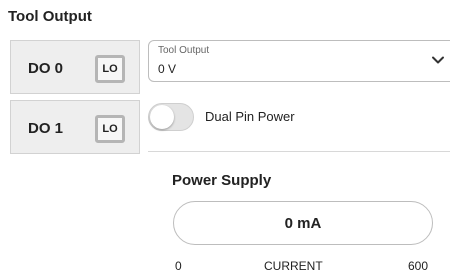  What do you see at coordinates (299, 61) in the screenshot?
I see `tool-output-voltage-select: Tool Output 0 V` at bounding box center [299, 61].